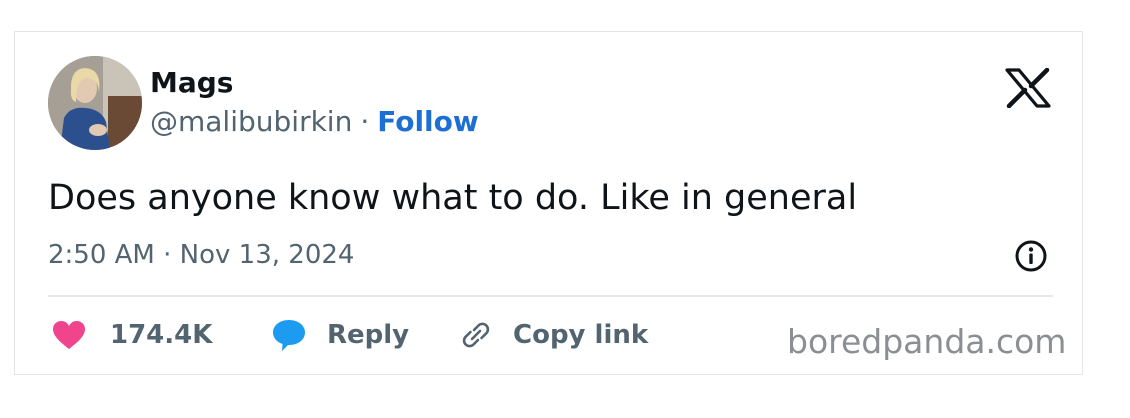  What do you see at coordinates (476, 335) in the screenshot?
I see `link-icon` at bounding box center [476, 335].